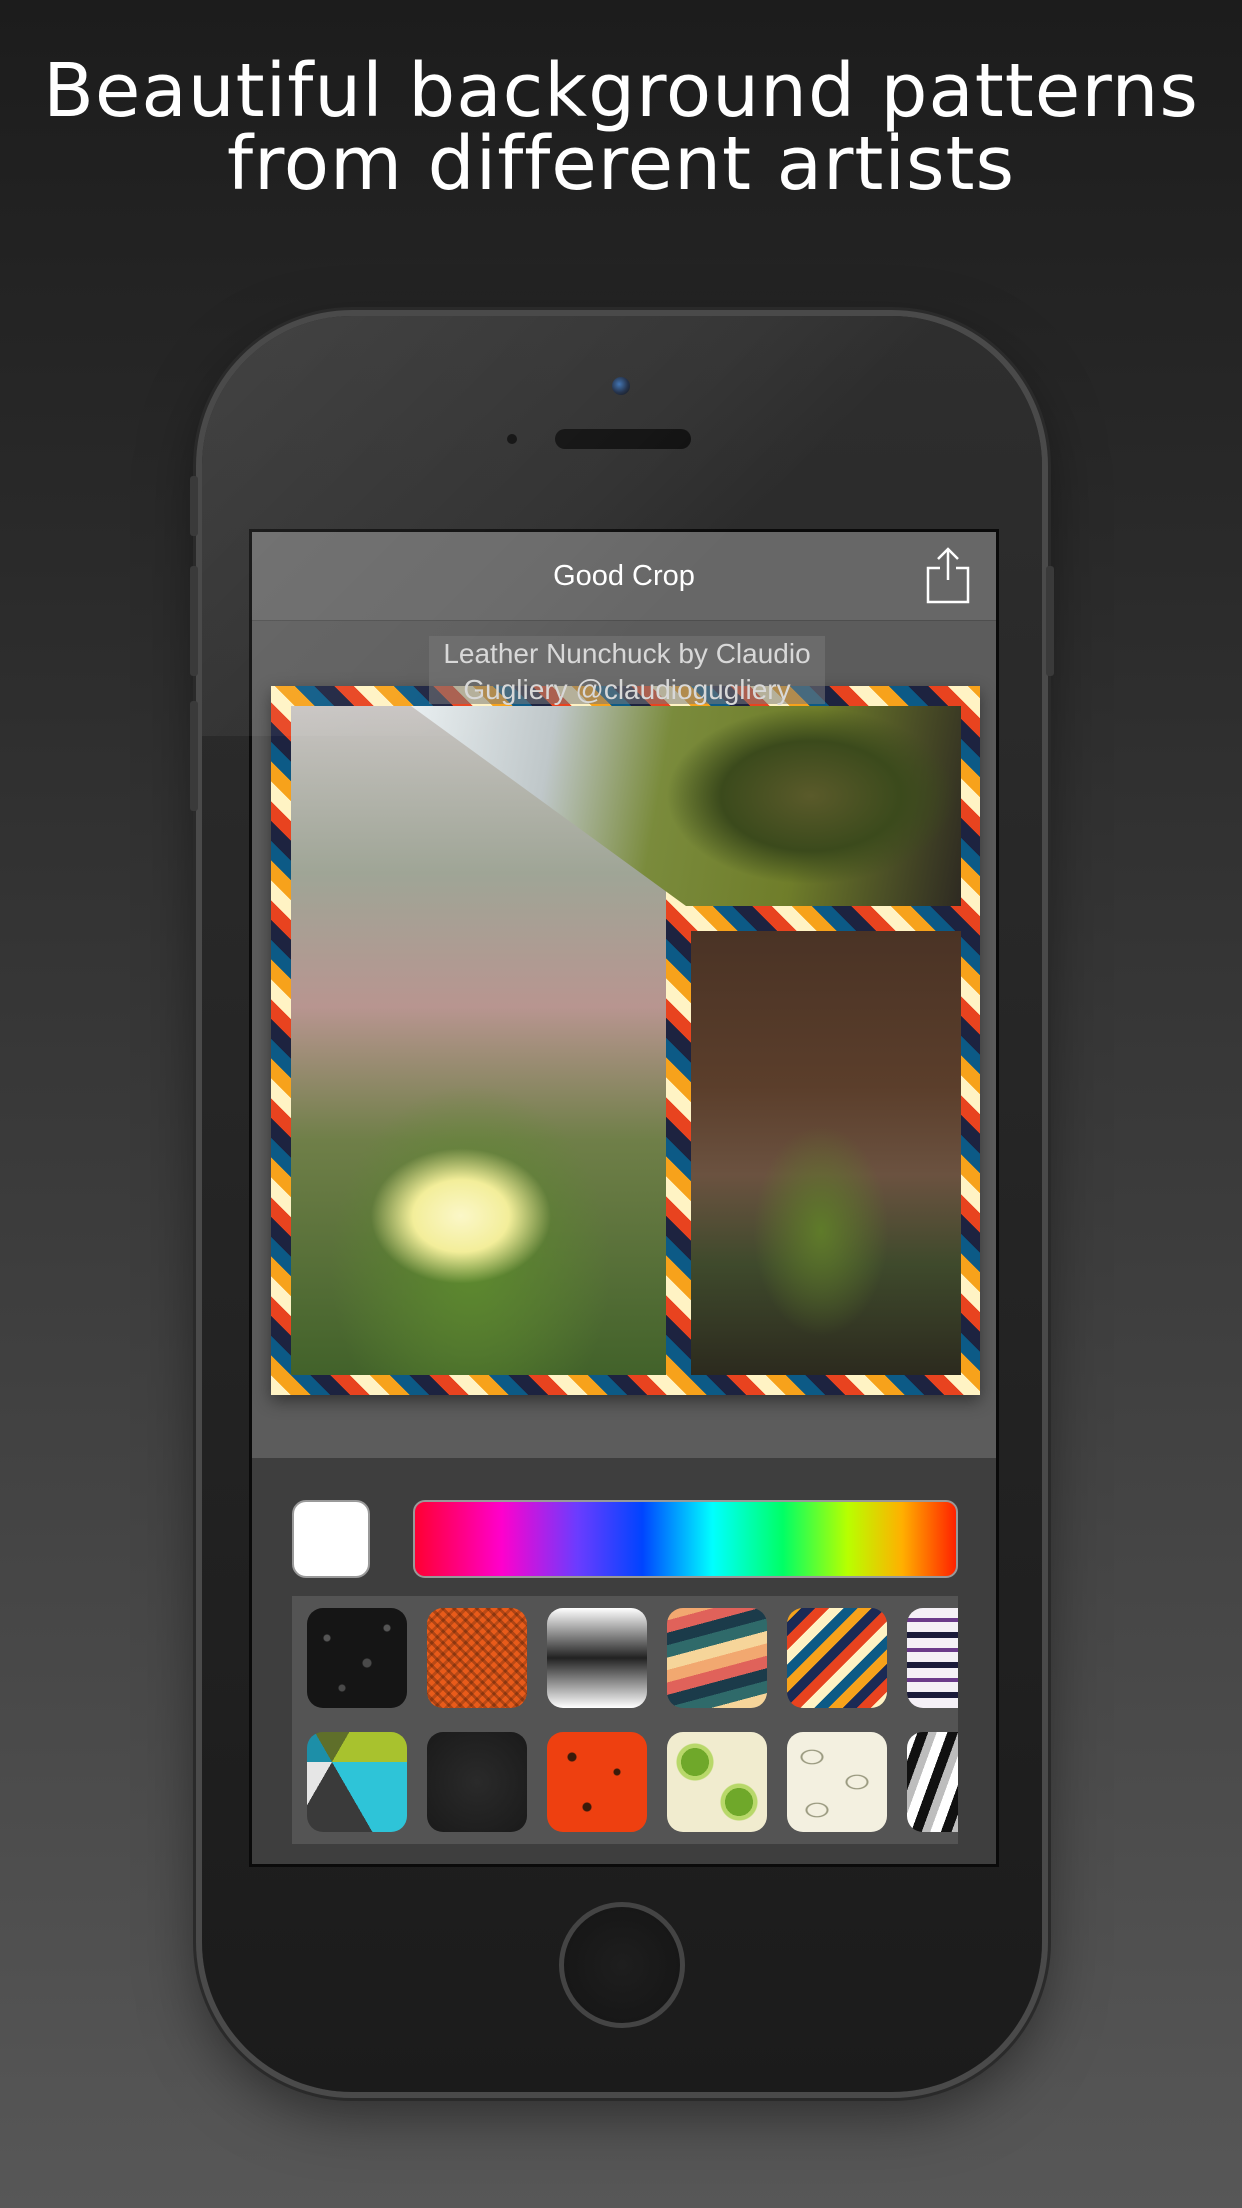 The height and width of the screenshot is (2208, 1242). What do you see at coordinates (621, 164) in the screenshot?
I see `headline-line-2: from different artists` at bounding box center [621, 164].